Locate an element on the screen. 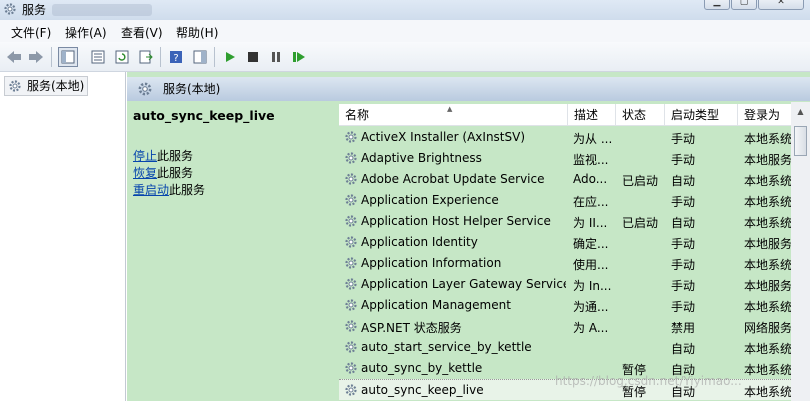 The width and height of the screenshot is (810, 401). refresh-icon is located at coordinates (122, 57).